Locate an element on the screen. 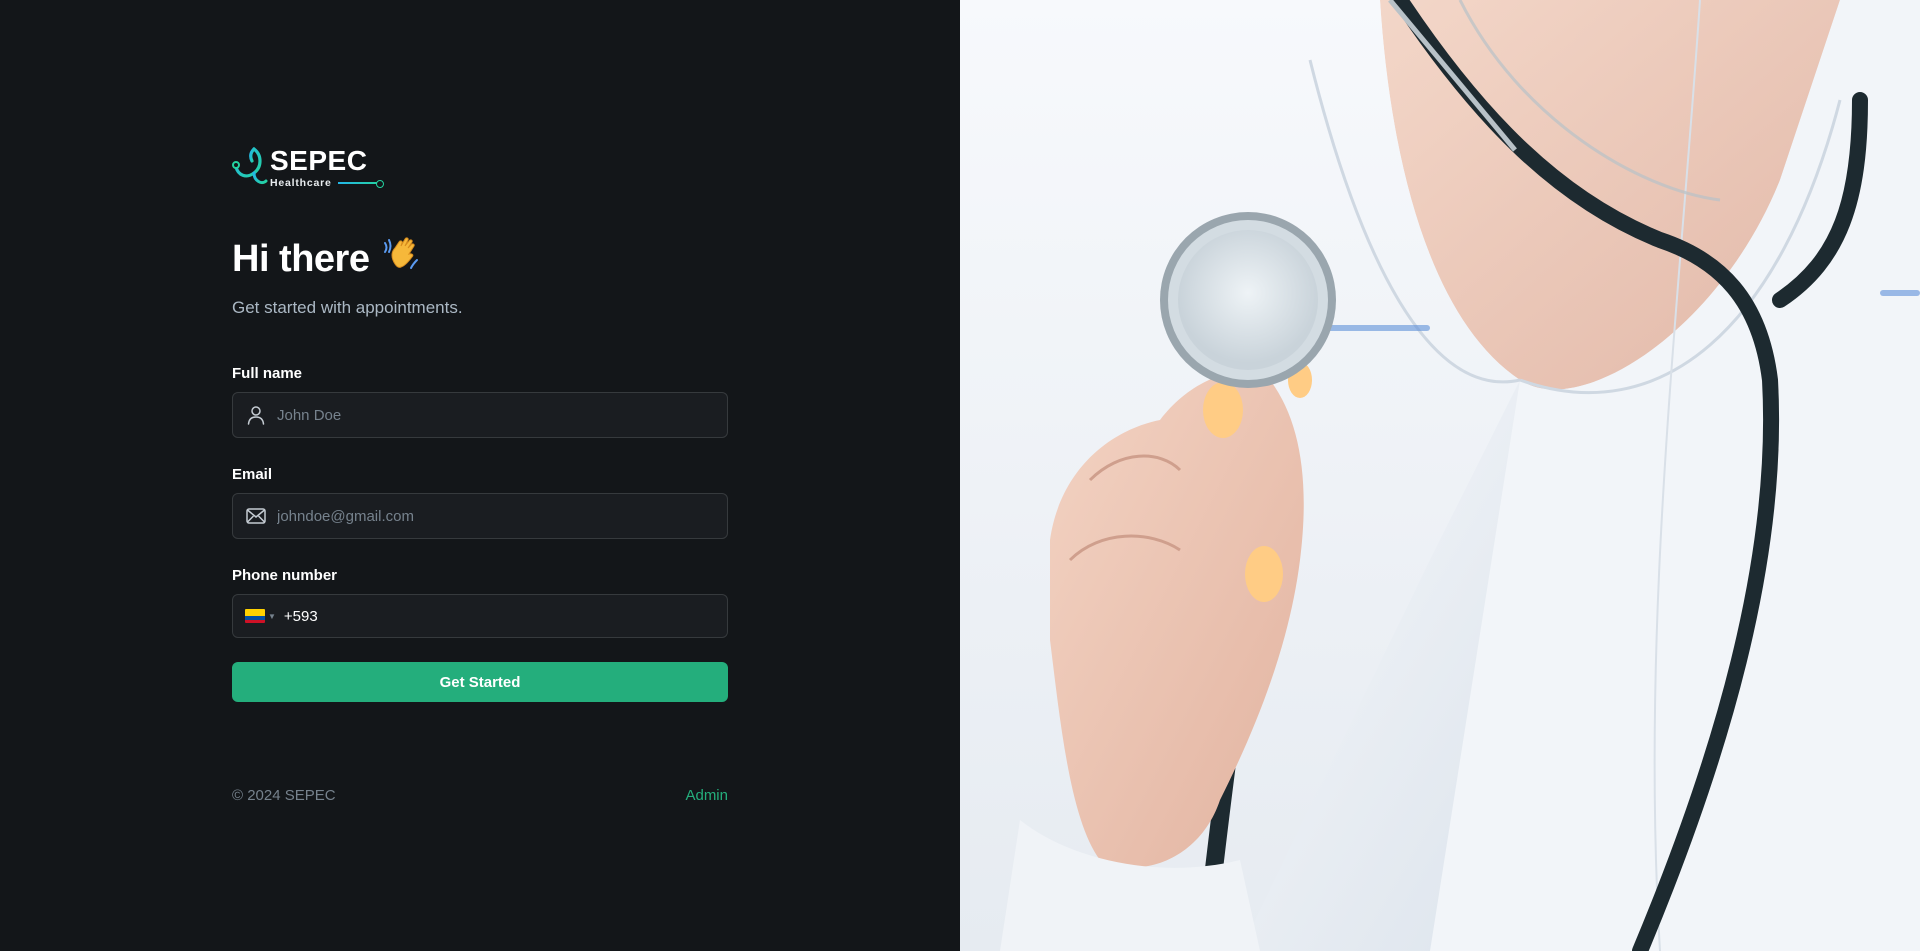  full-name-input is located at coordinates (492, 415).